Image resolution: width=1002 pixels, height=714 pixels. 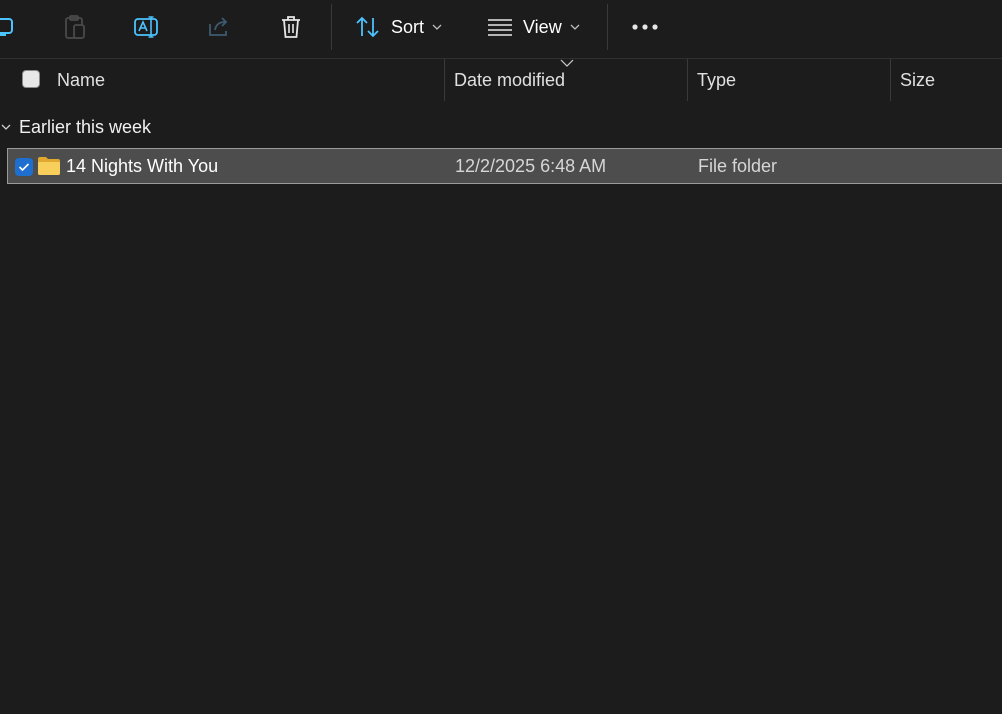 I want to click on sort-indicator-icon, so click(x=567, y=63).